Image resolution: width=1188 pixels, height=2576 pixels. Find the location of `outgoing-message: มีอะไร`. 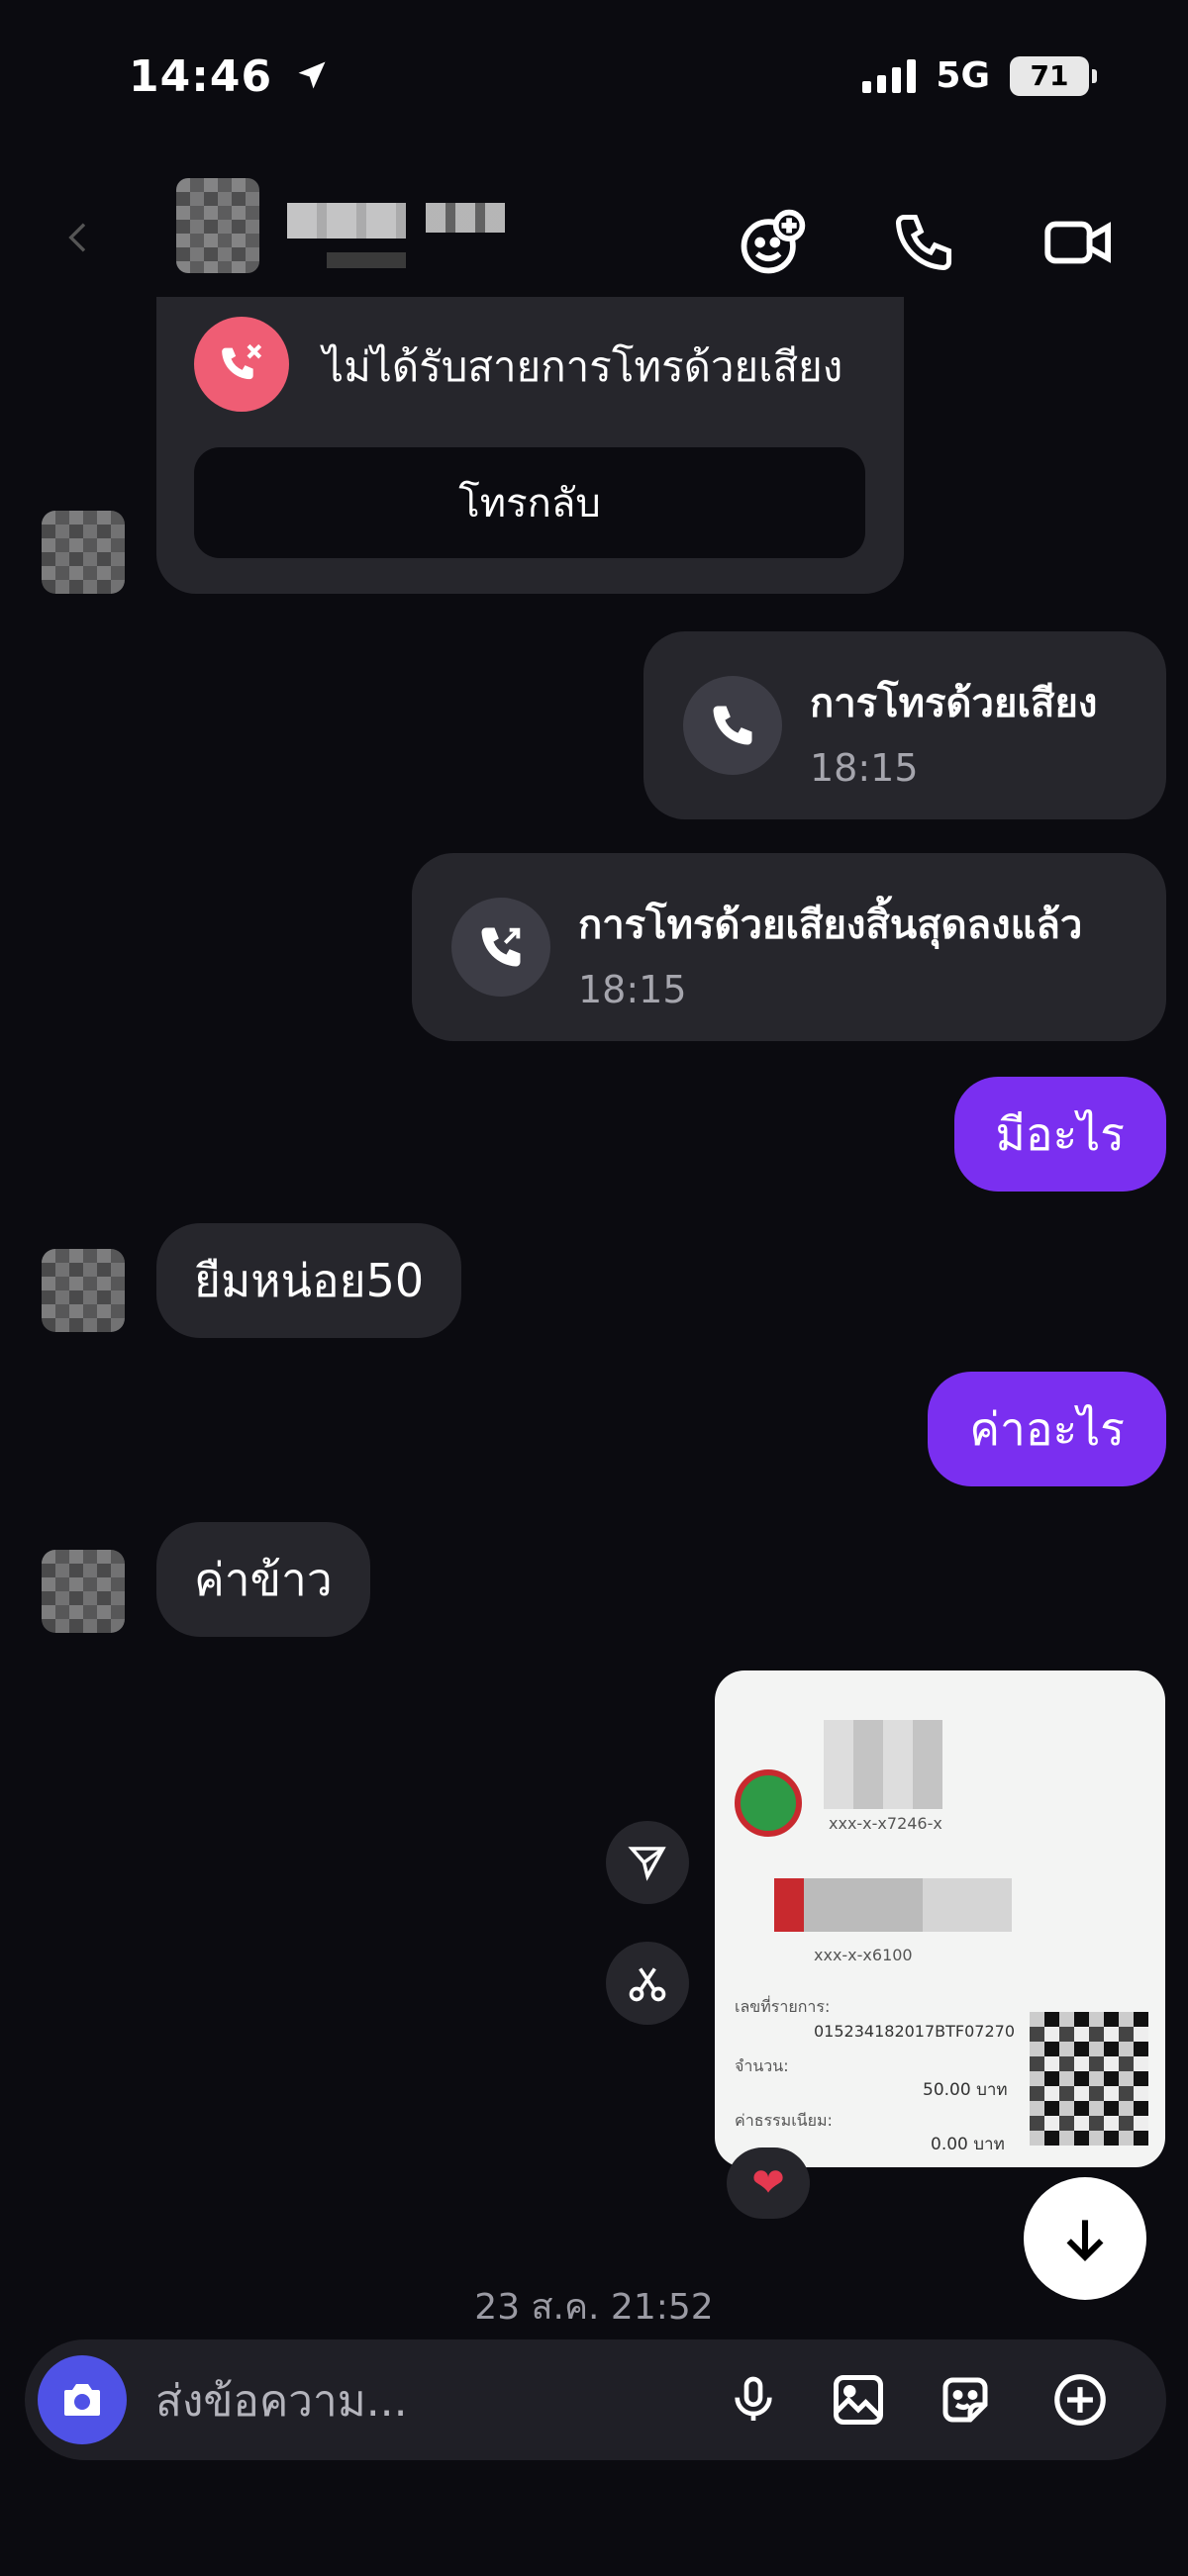

outgoing-message: มีอะไร is located at coordinates (1059, 1134).